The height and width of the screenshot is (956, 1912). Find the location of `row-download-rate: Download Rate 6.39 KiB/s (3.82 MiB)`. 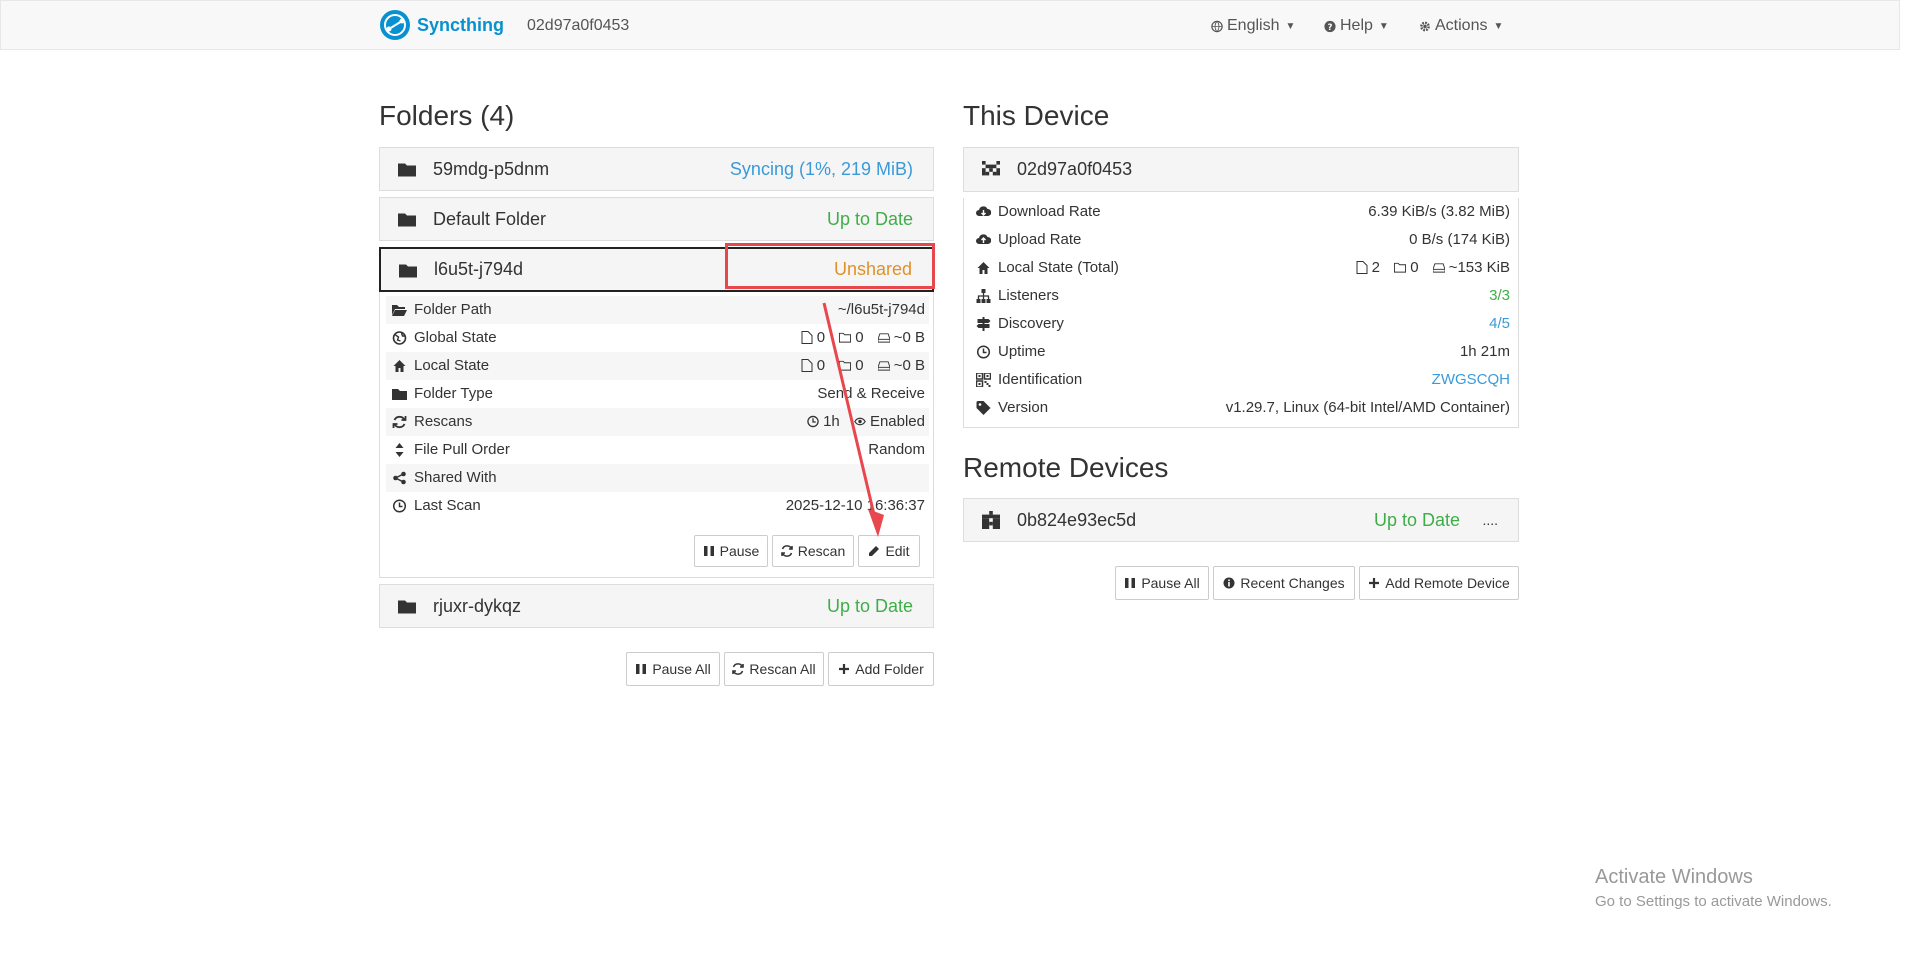

row-download-rate: Download Rate 6.39 KiB/s (3.82 MiB) is located at coordinates (1241, 212).